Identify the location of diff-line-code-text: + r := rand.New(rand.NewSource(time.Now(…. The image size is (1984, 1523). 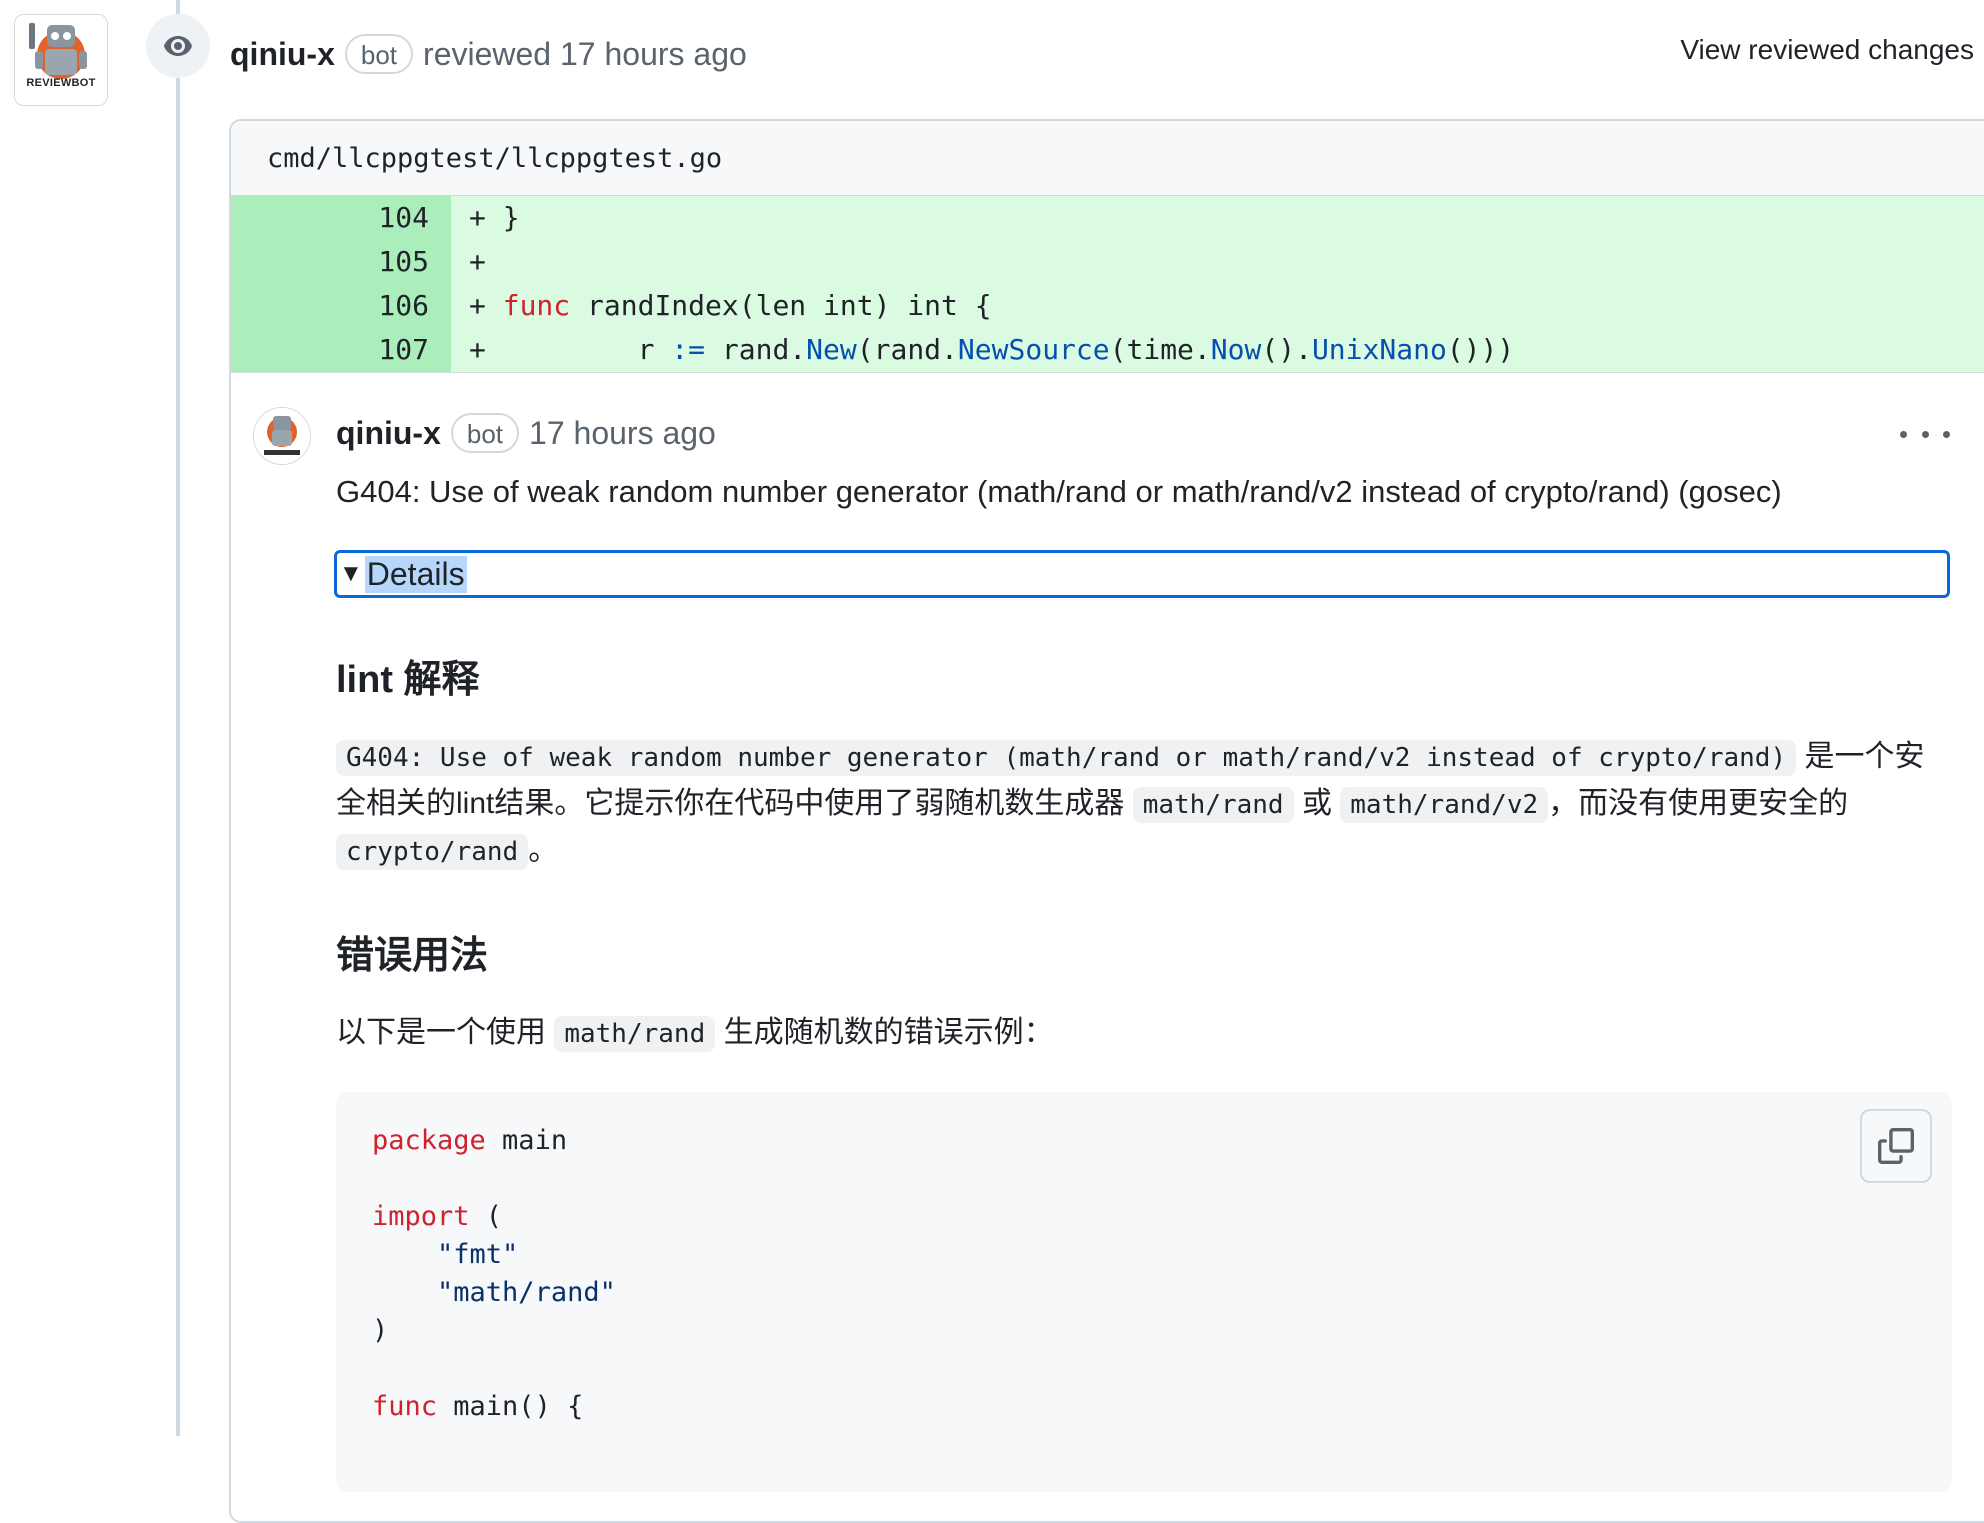
(992, 349).